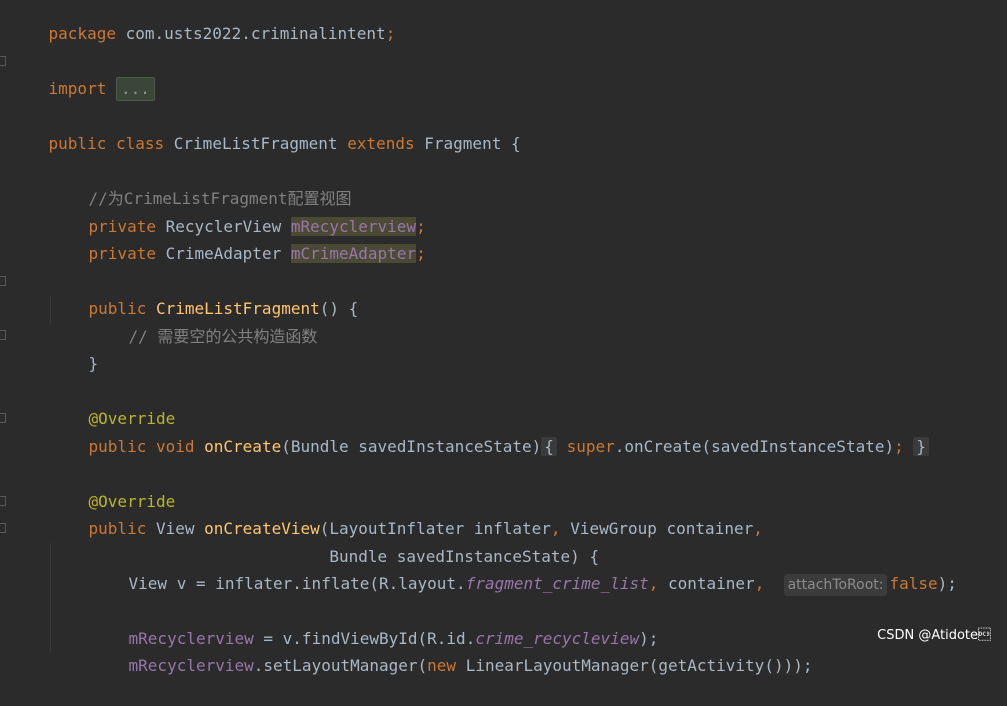 Image resolution: width=1007 pixels, height=706 pixels. What do you see at coordinates (381, 143) in the screenshot?
I see `keyword: extends` at bounding box center [381, 143].